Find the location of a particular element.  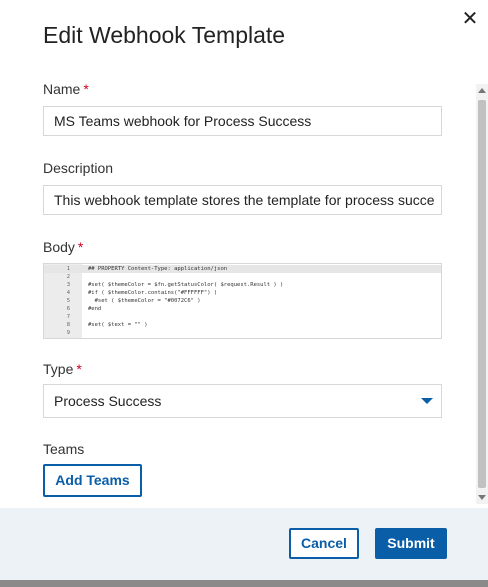

code-line: 6 #end is located at coordinates (242, 309).